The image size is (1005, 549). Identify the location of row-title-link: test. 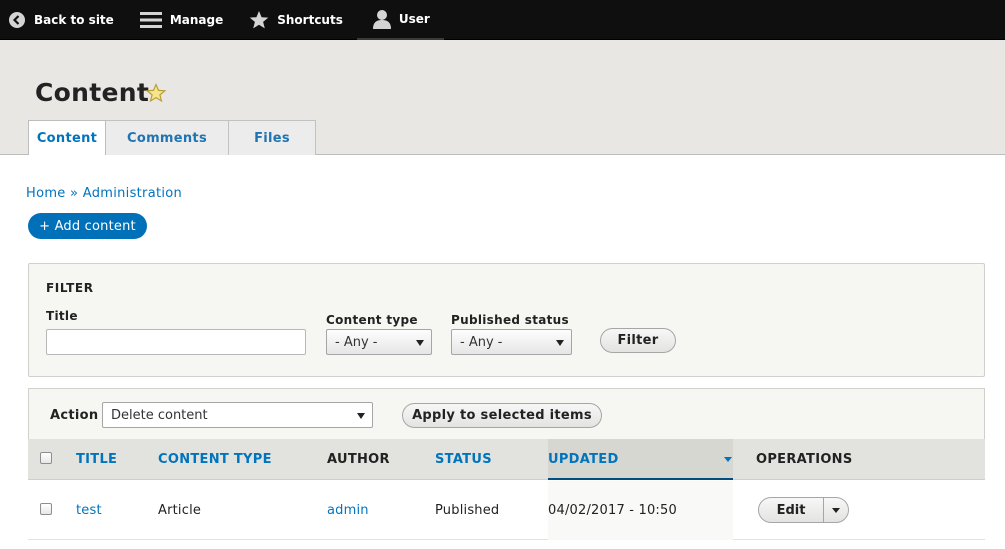
(89, 510).